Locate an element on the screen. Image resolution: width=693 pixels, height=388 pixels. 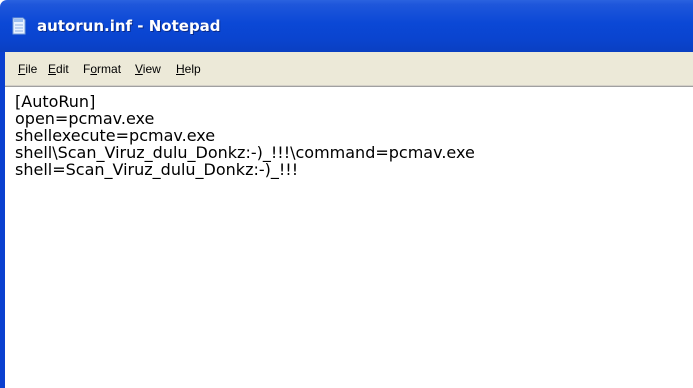
menu-file-label: ile is located at coordinates (31, 69).